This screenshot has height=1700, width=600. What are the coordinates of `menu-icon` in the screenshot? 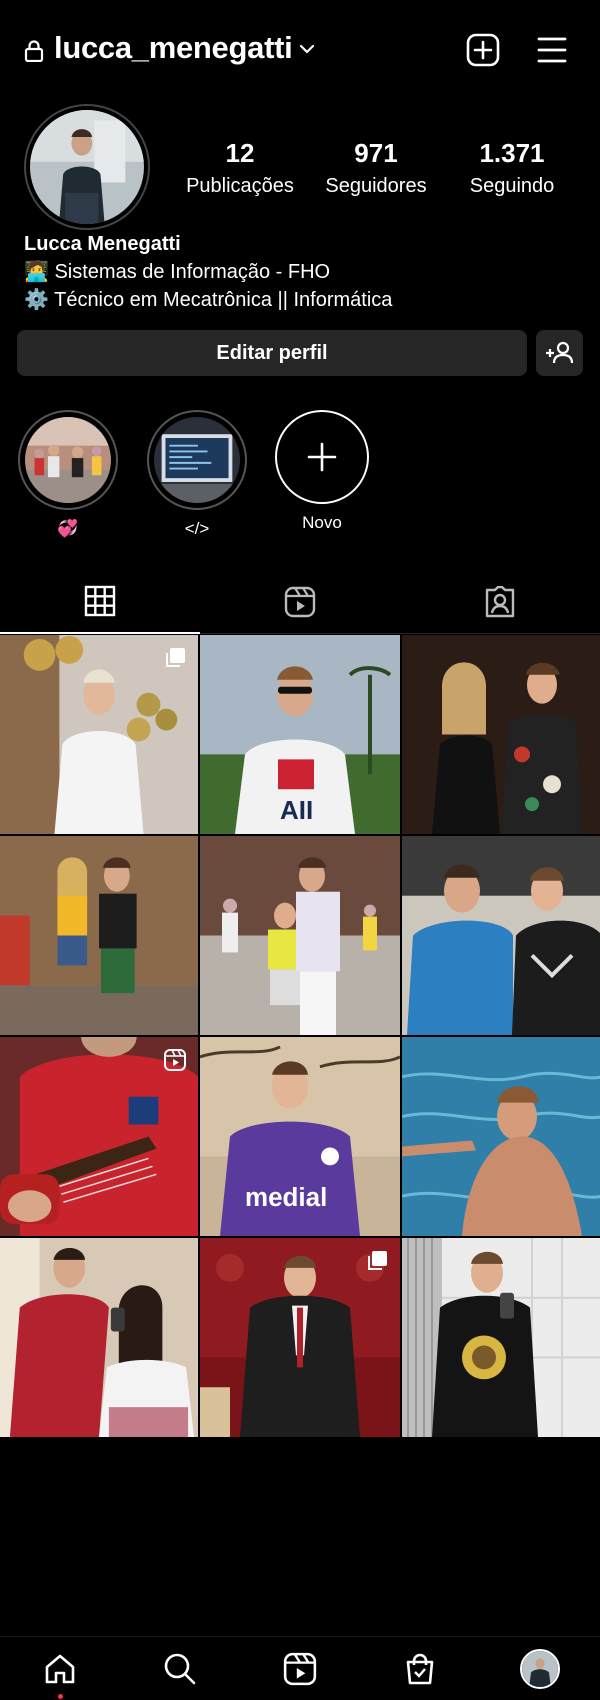 It's located at (552, 50).